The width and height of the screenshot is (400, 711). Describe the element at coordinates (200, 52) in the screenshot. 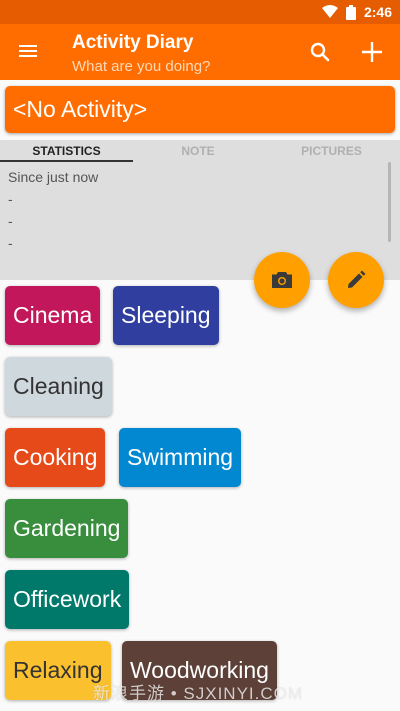

I see `app-bar: Activity Diary What are you doing?` at that location.